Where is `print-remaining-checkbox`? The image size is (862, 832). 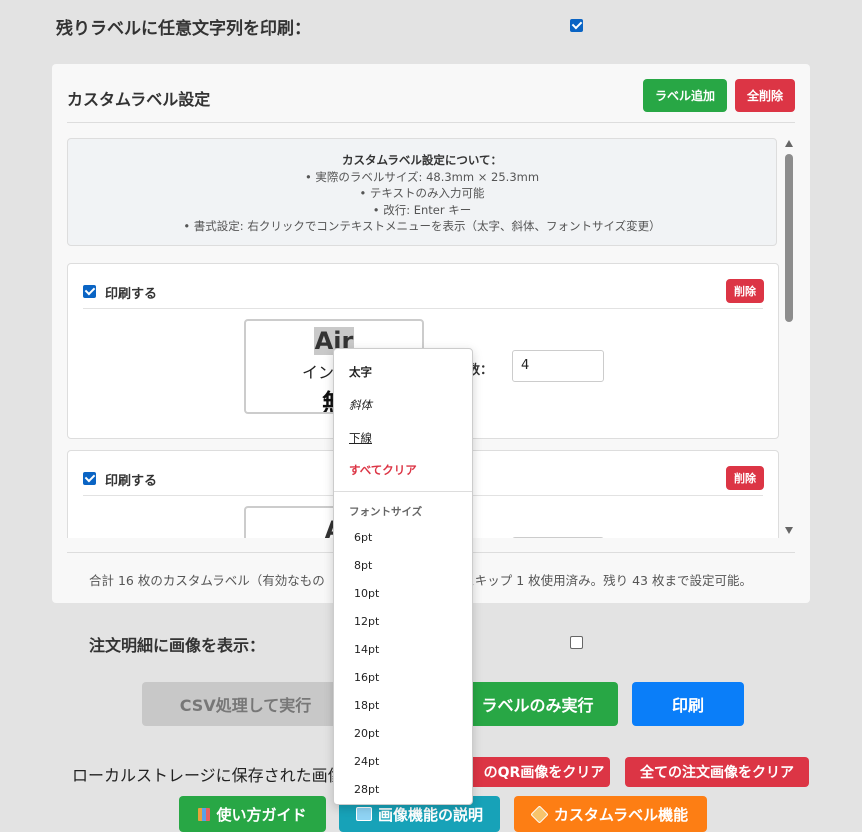 print-remaining-checkbox is located at coordinates (576, 25).